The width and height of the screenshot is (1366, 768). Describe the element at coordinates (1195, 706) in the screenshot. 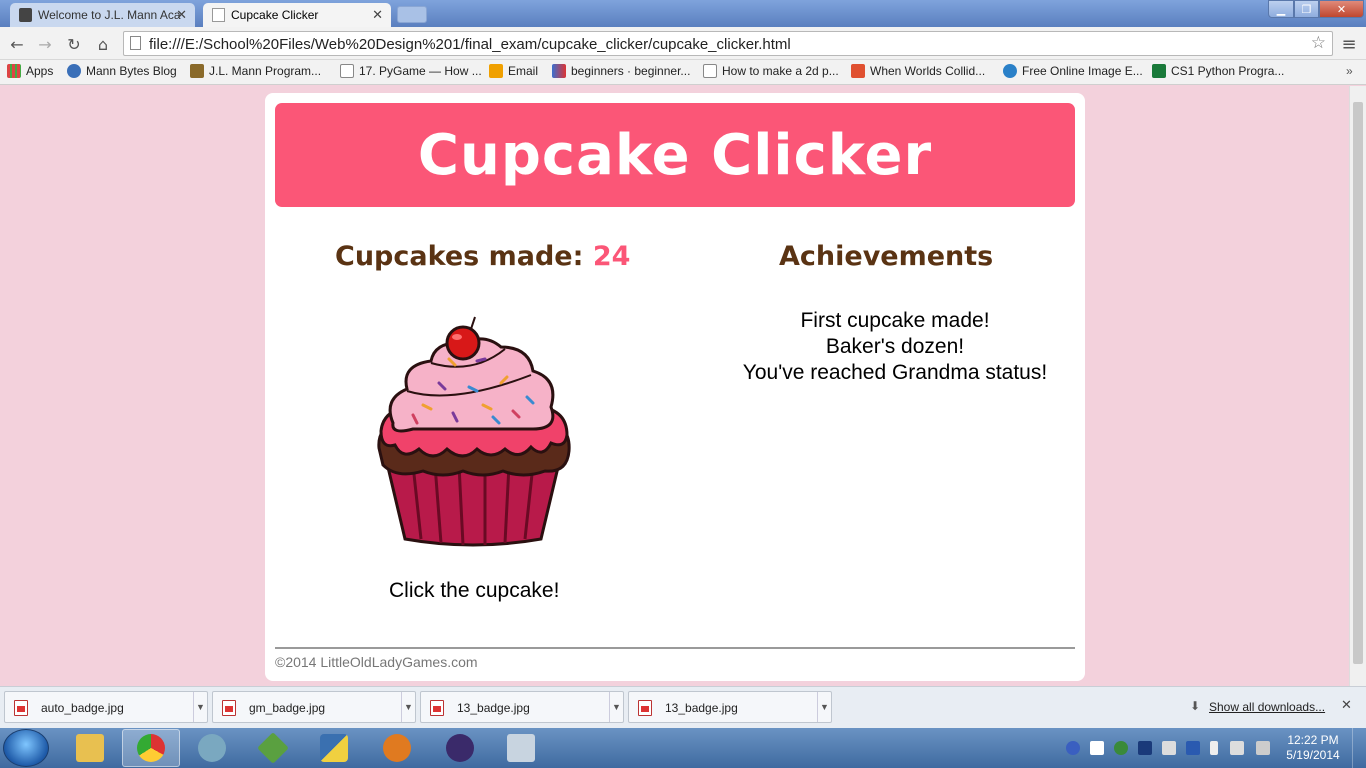

I see `download-arrow-icon: ⬇` at that location.